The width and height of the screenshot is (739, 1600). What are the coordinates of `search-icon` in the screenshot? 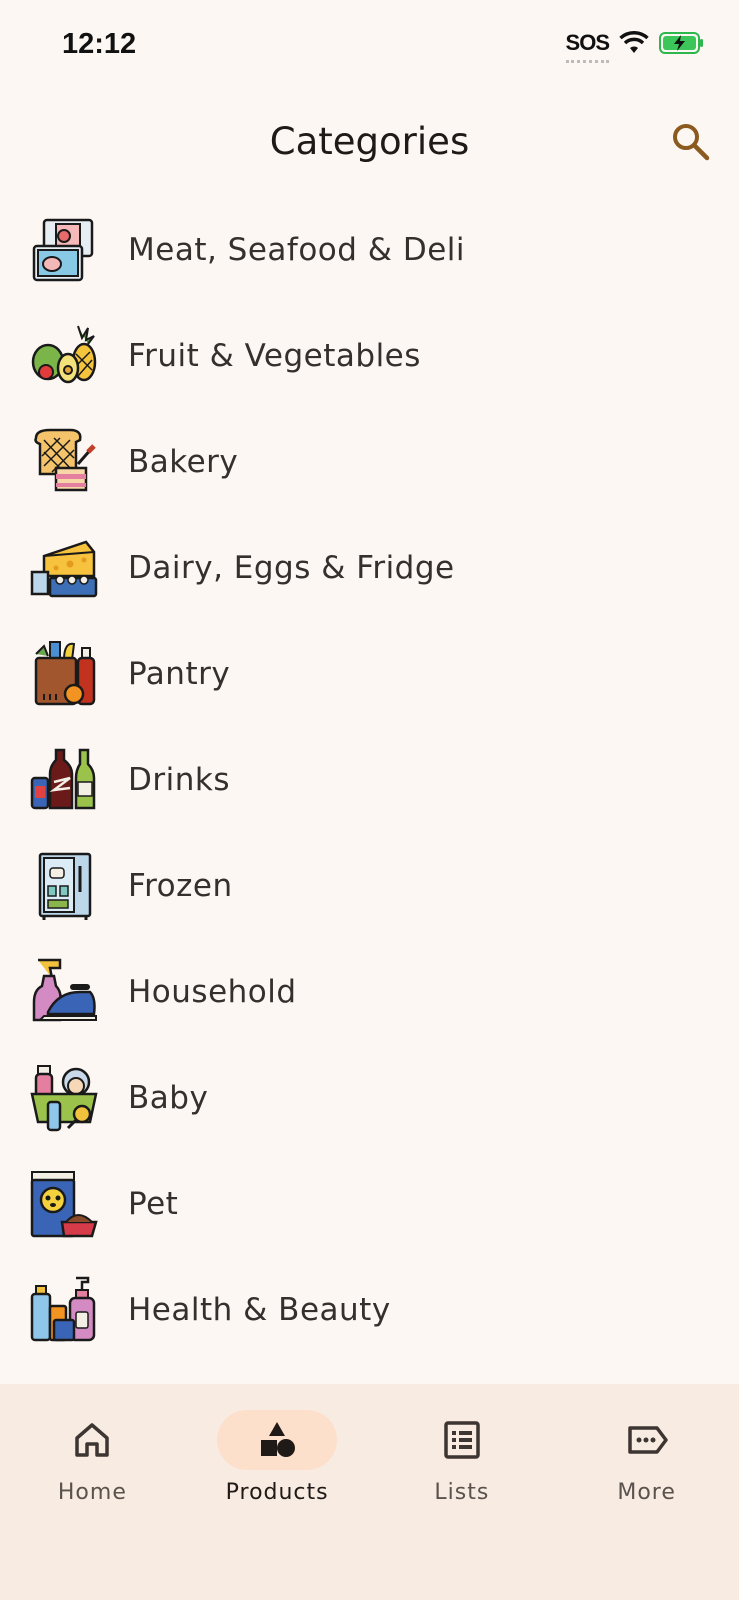 It's located at (691, 142).